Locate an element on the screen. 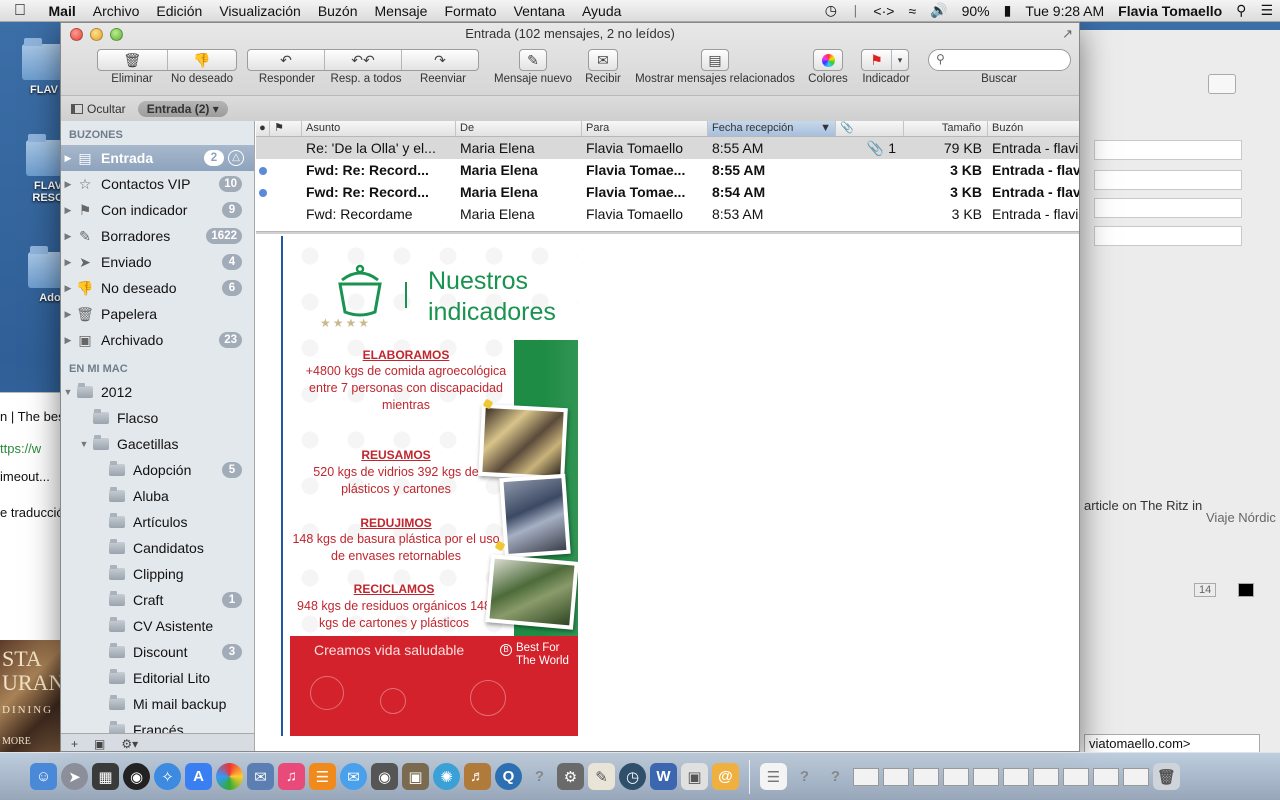 Image resolution: width=1280 pixels, height=800 pixels. ibooks-icon: ☰ is located at coordinates (322, 776).